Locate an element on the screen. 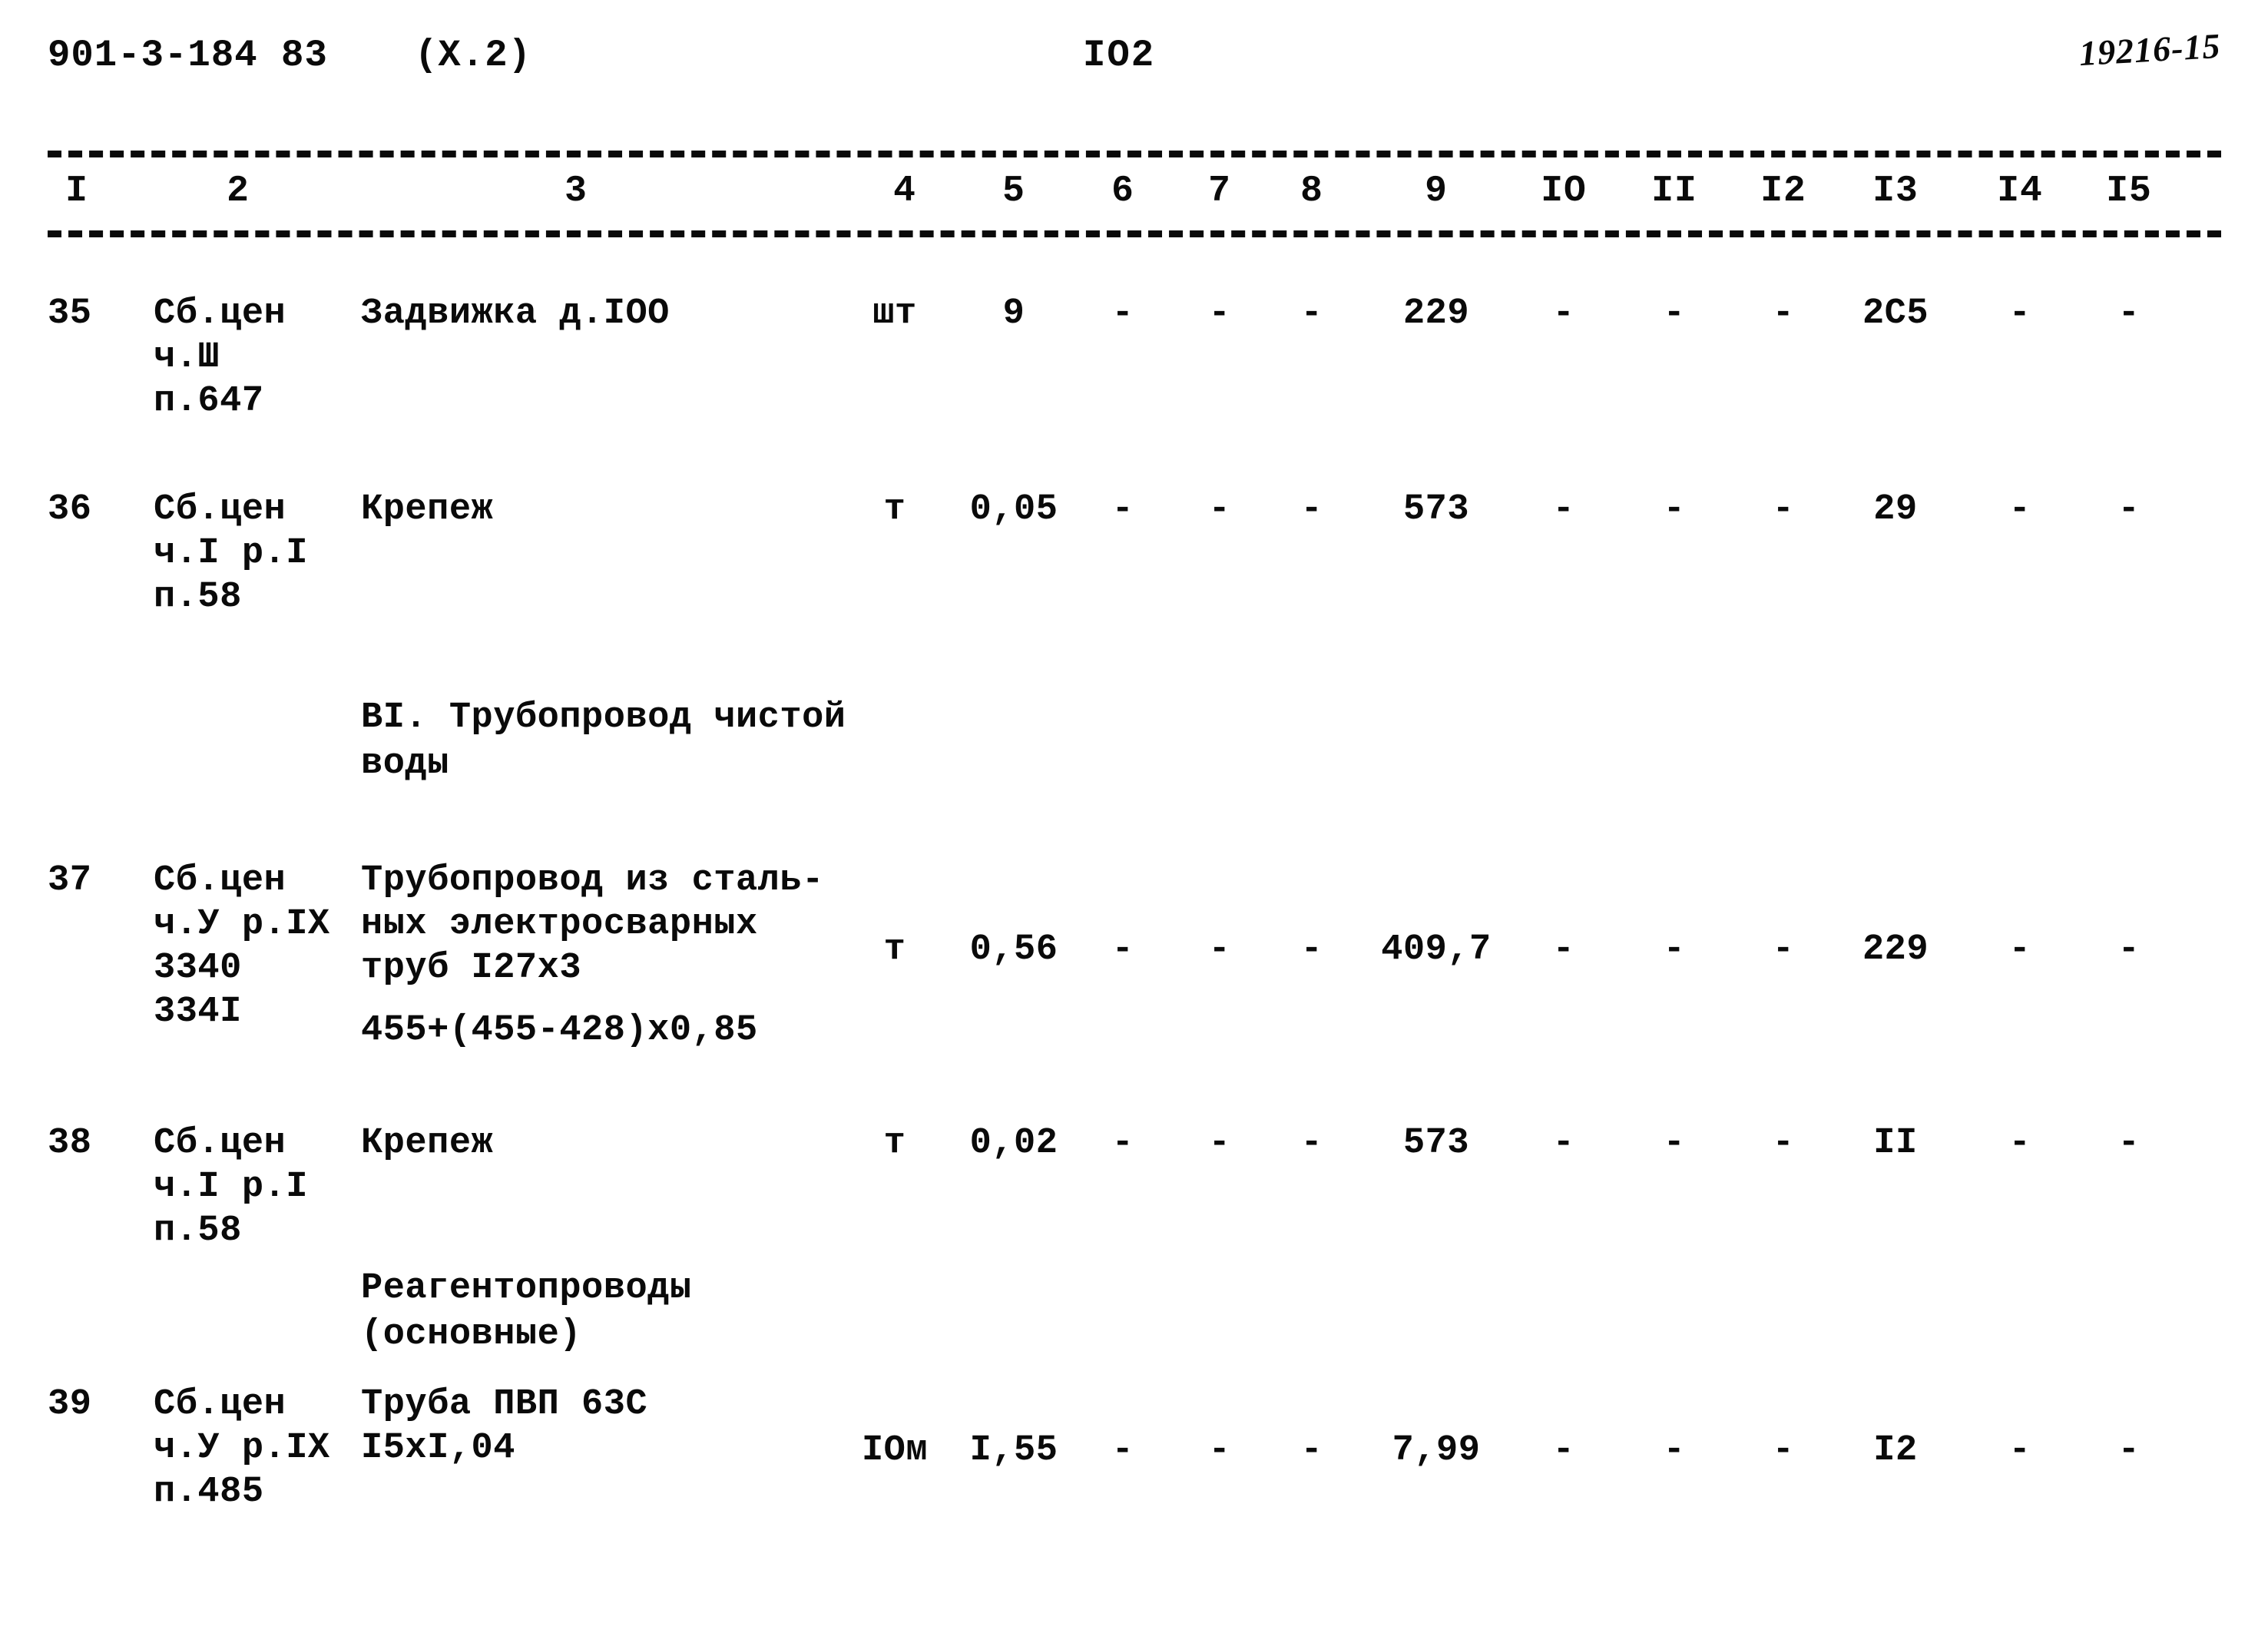  column-header-11: II is located at coordinates (1674, 192).